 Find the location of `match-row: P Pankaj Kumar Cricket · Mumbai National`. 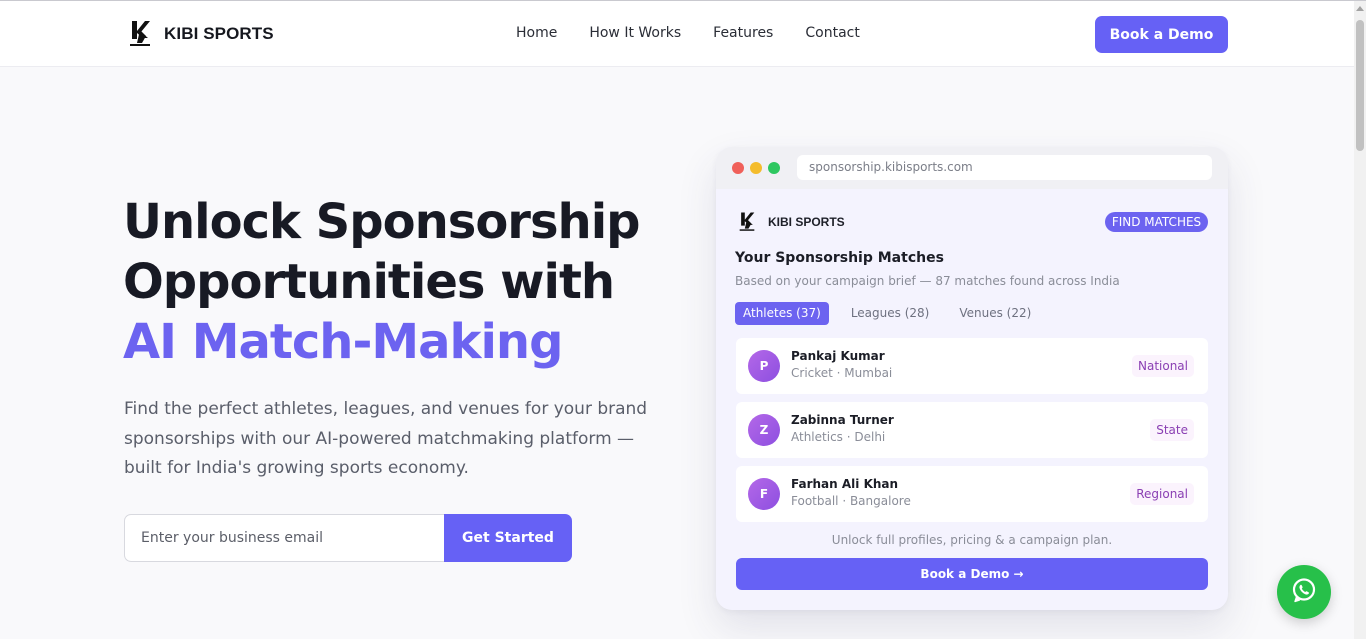

match-row: P Pankaj Kumar Cricket · Mumbai National is located at coordinates (972, 366).